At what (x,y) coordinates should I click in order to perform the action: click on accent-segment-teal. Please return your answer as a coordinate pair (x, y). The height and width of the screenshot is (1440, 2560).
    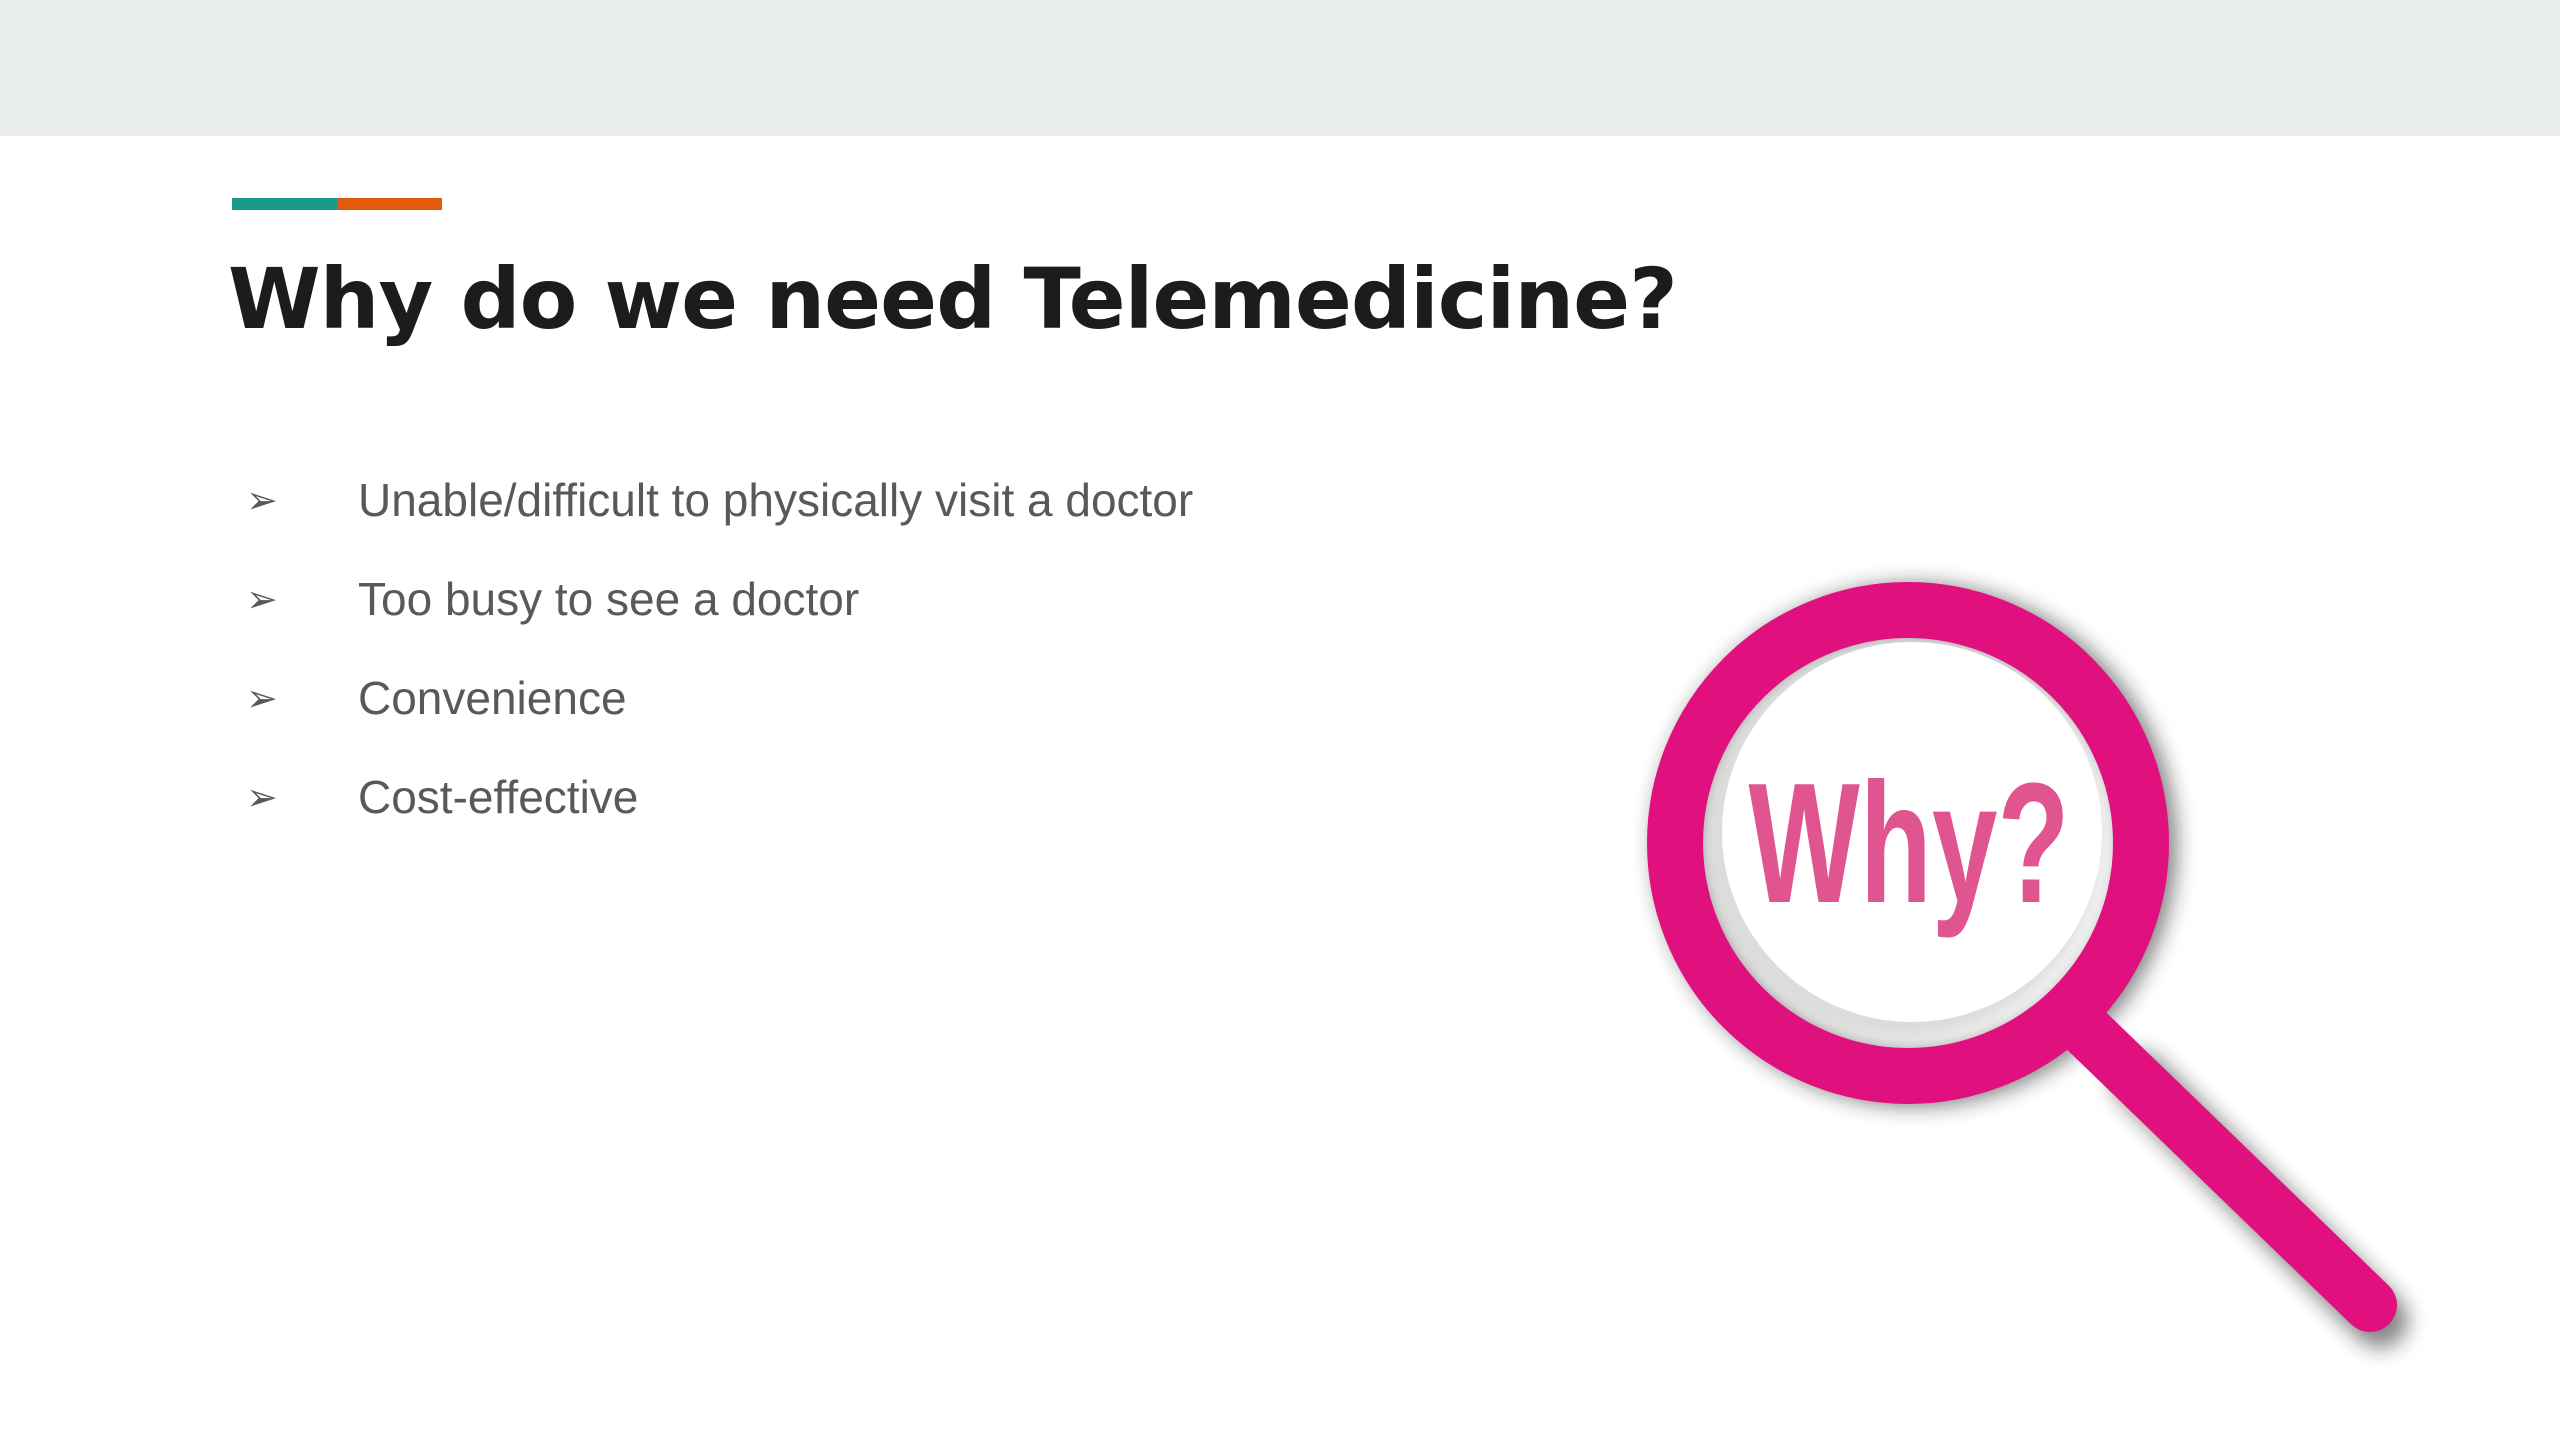
    Looking at the image, I should click on (284, 204).